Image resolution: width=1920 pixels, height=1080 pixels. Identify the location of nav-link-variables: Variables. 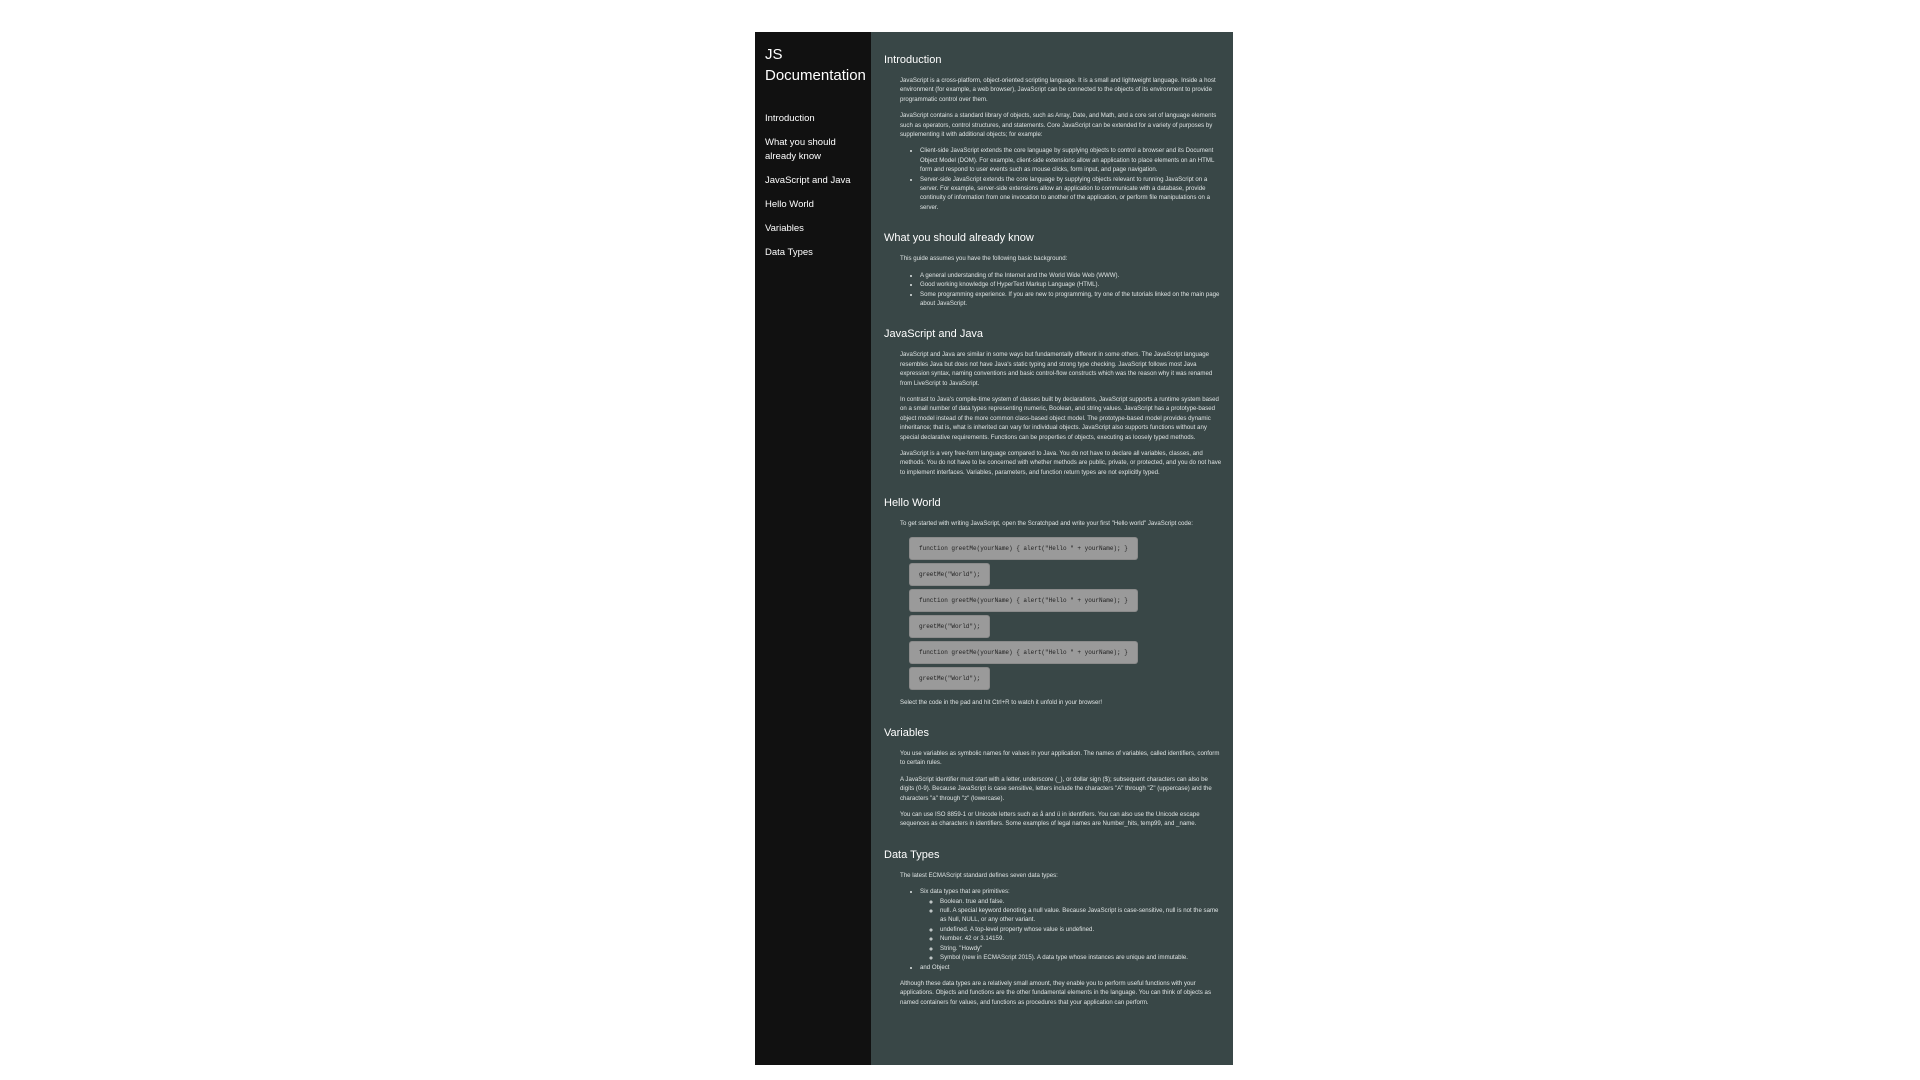
(814, 229).